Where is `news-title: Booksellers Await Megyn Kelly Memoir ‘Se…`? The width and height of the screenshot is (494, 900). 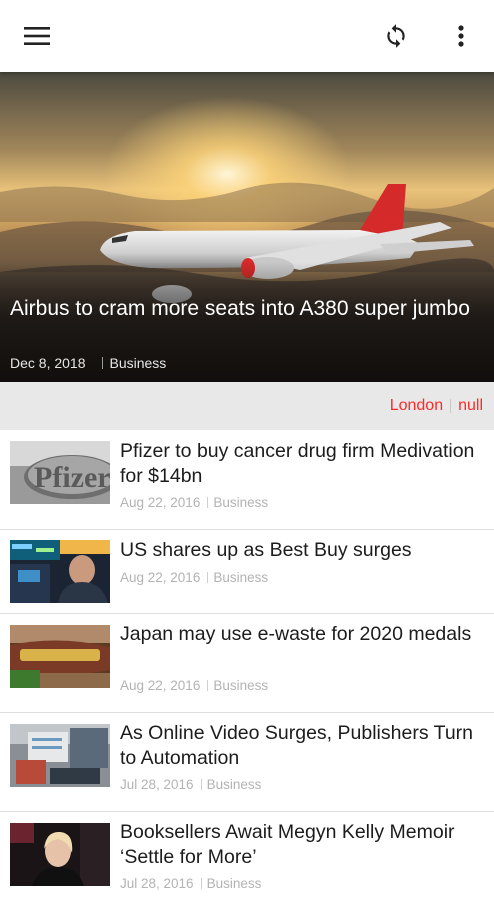 news-title: Booksellers Await Megyn Kelly Memoir ‘Se… is located at coordinates (303, 844).